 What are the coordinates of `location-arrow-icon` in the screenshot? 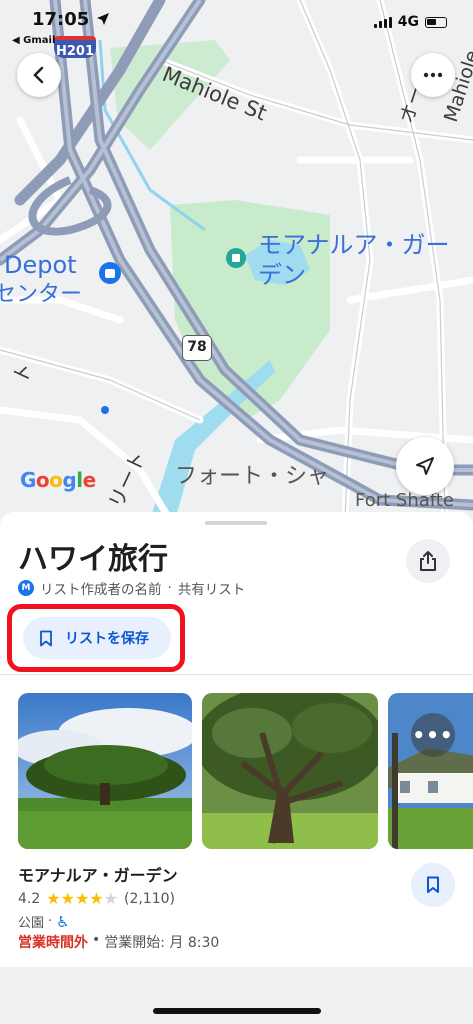 It's located at (102, 19).